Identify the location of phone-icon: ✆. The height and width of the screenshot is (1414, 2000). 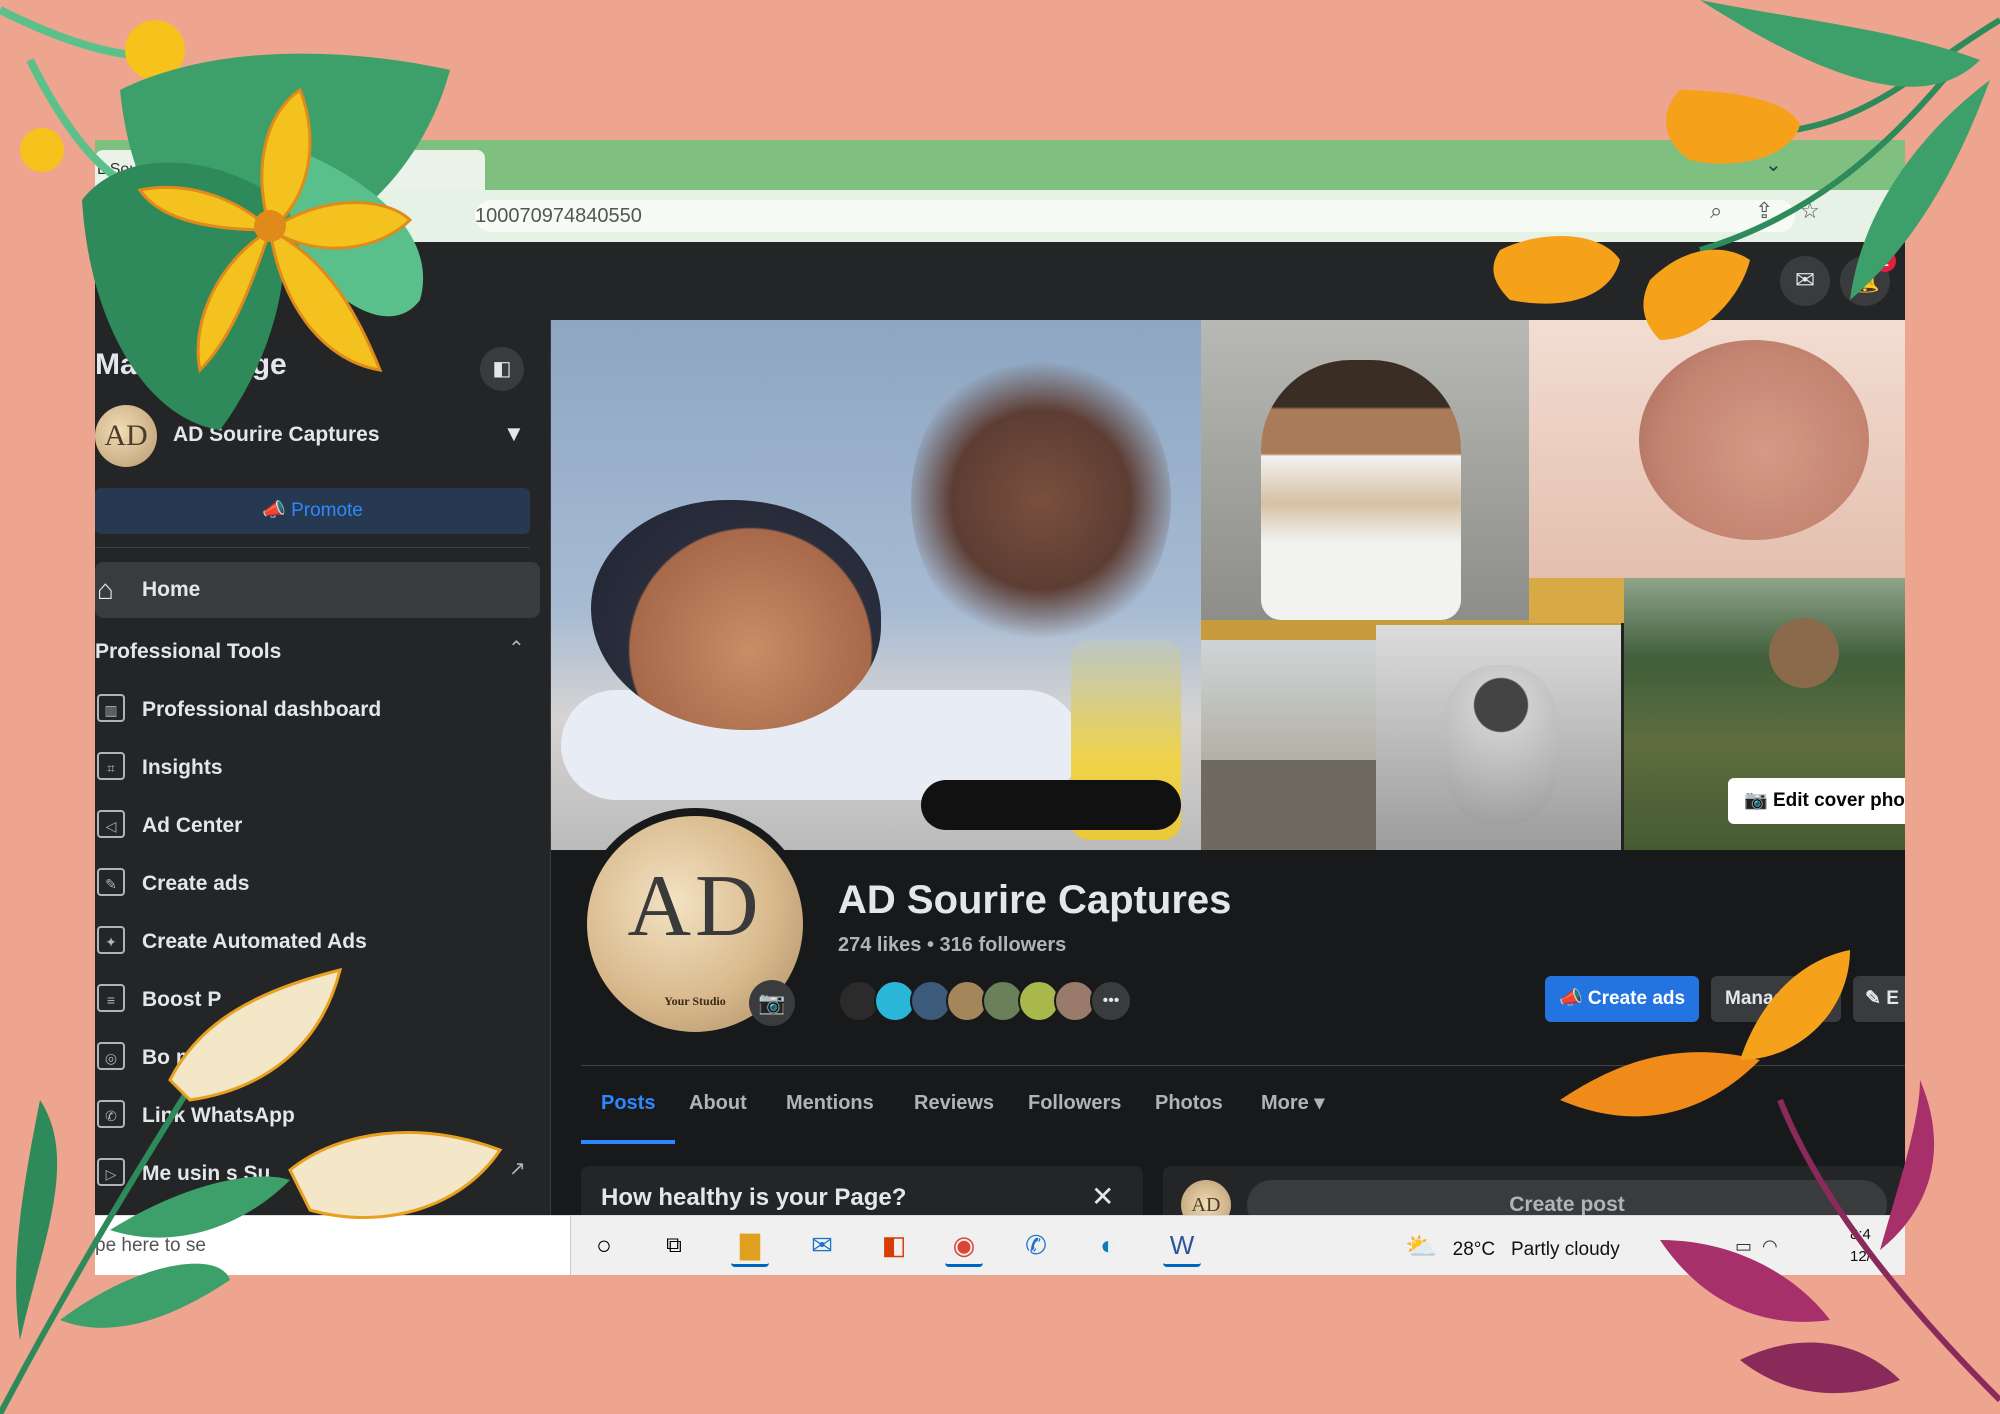
(1036, 1245).